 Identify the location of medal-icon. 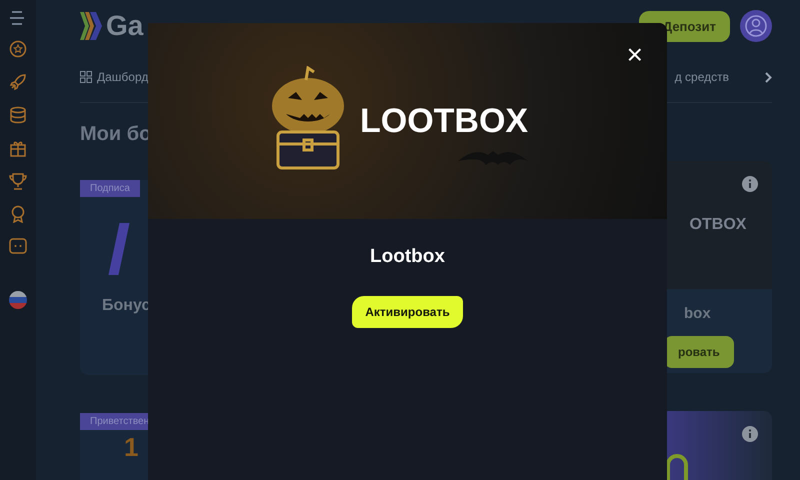
(18, 214).